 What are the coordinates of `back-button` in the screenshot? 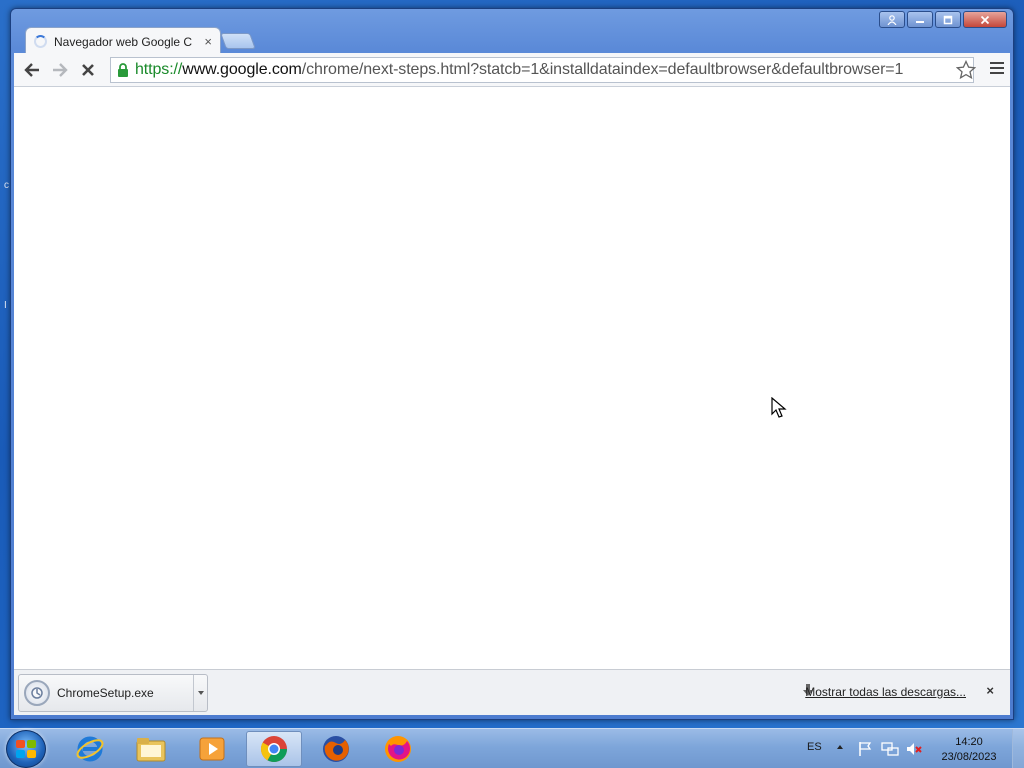 It's located at (32, 70).